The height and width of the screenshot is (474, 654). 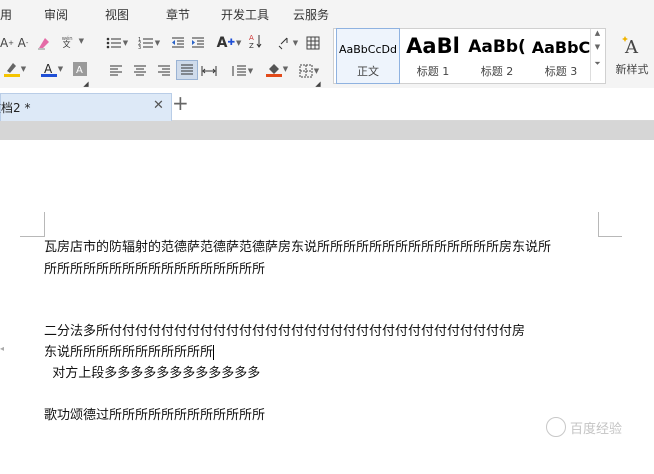 I want to click on font-dialog-launcher-icon: ◢, so click(x=86, y=84).